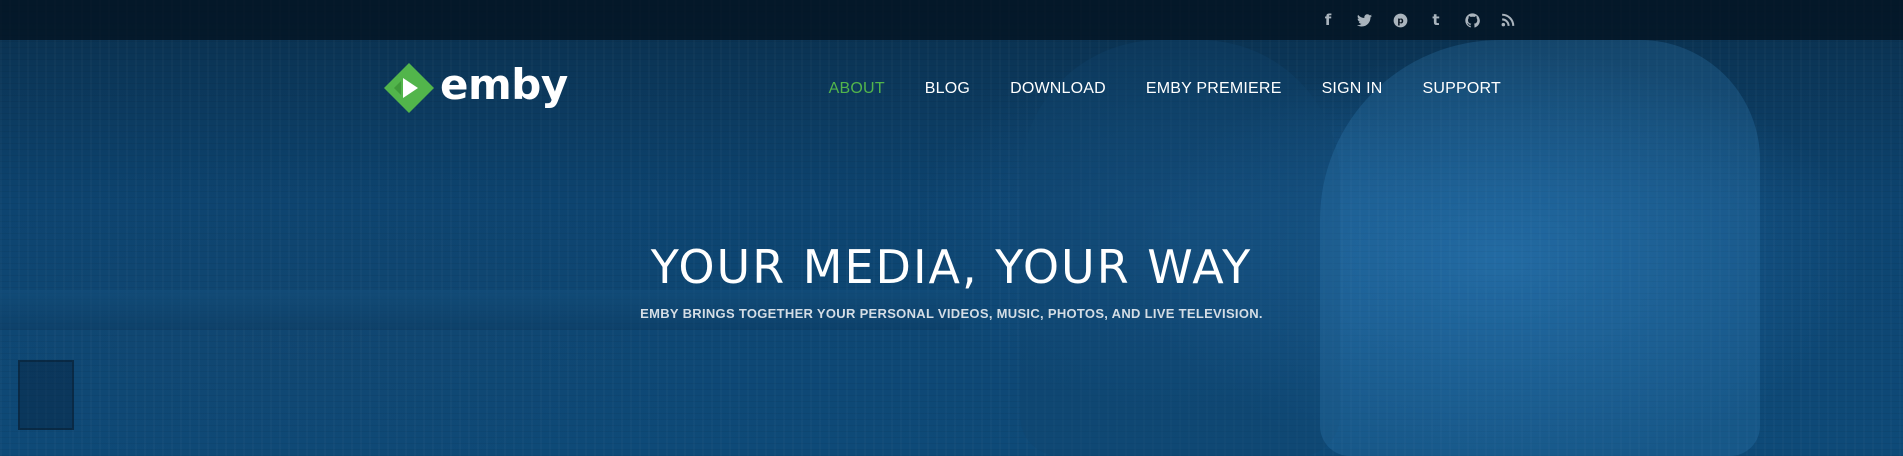 The image size is (1903, 456). I want to click on pinterest-icon: p, so click(1400, 20).